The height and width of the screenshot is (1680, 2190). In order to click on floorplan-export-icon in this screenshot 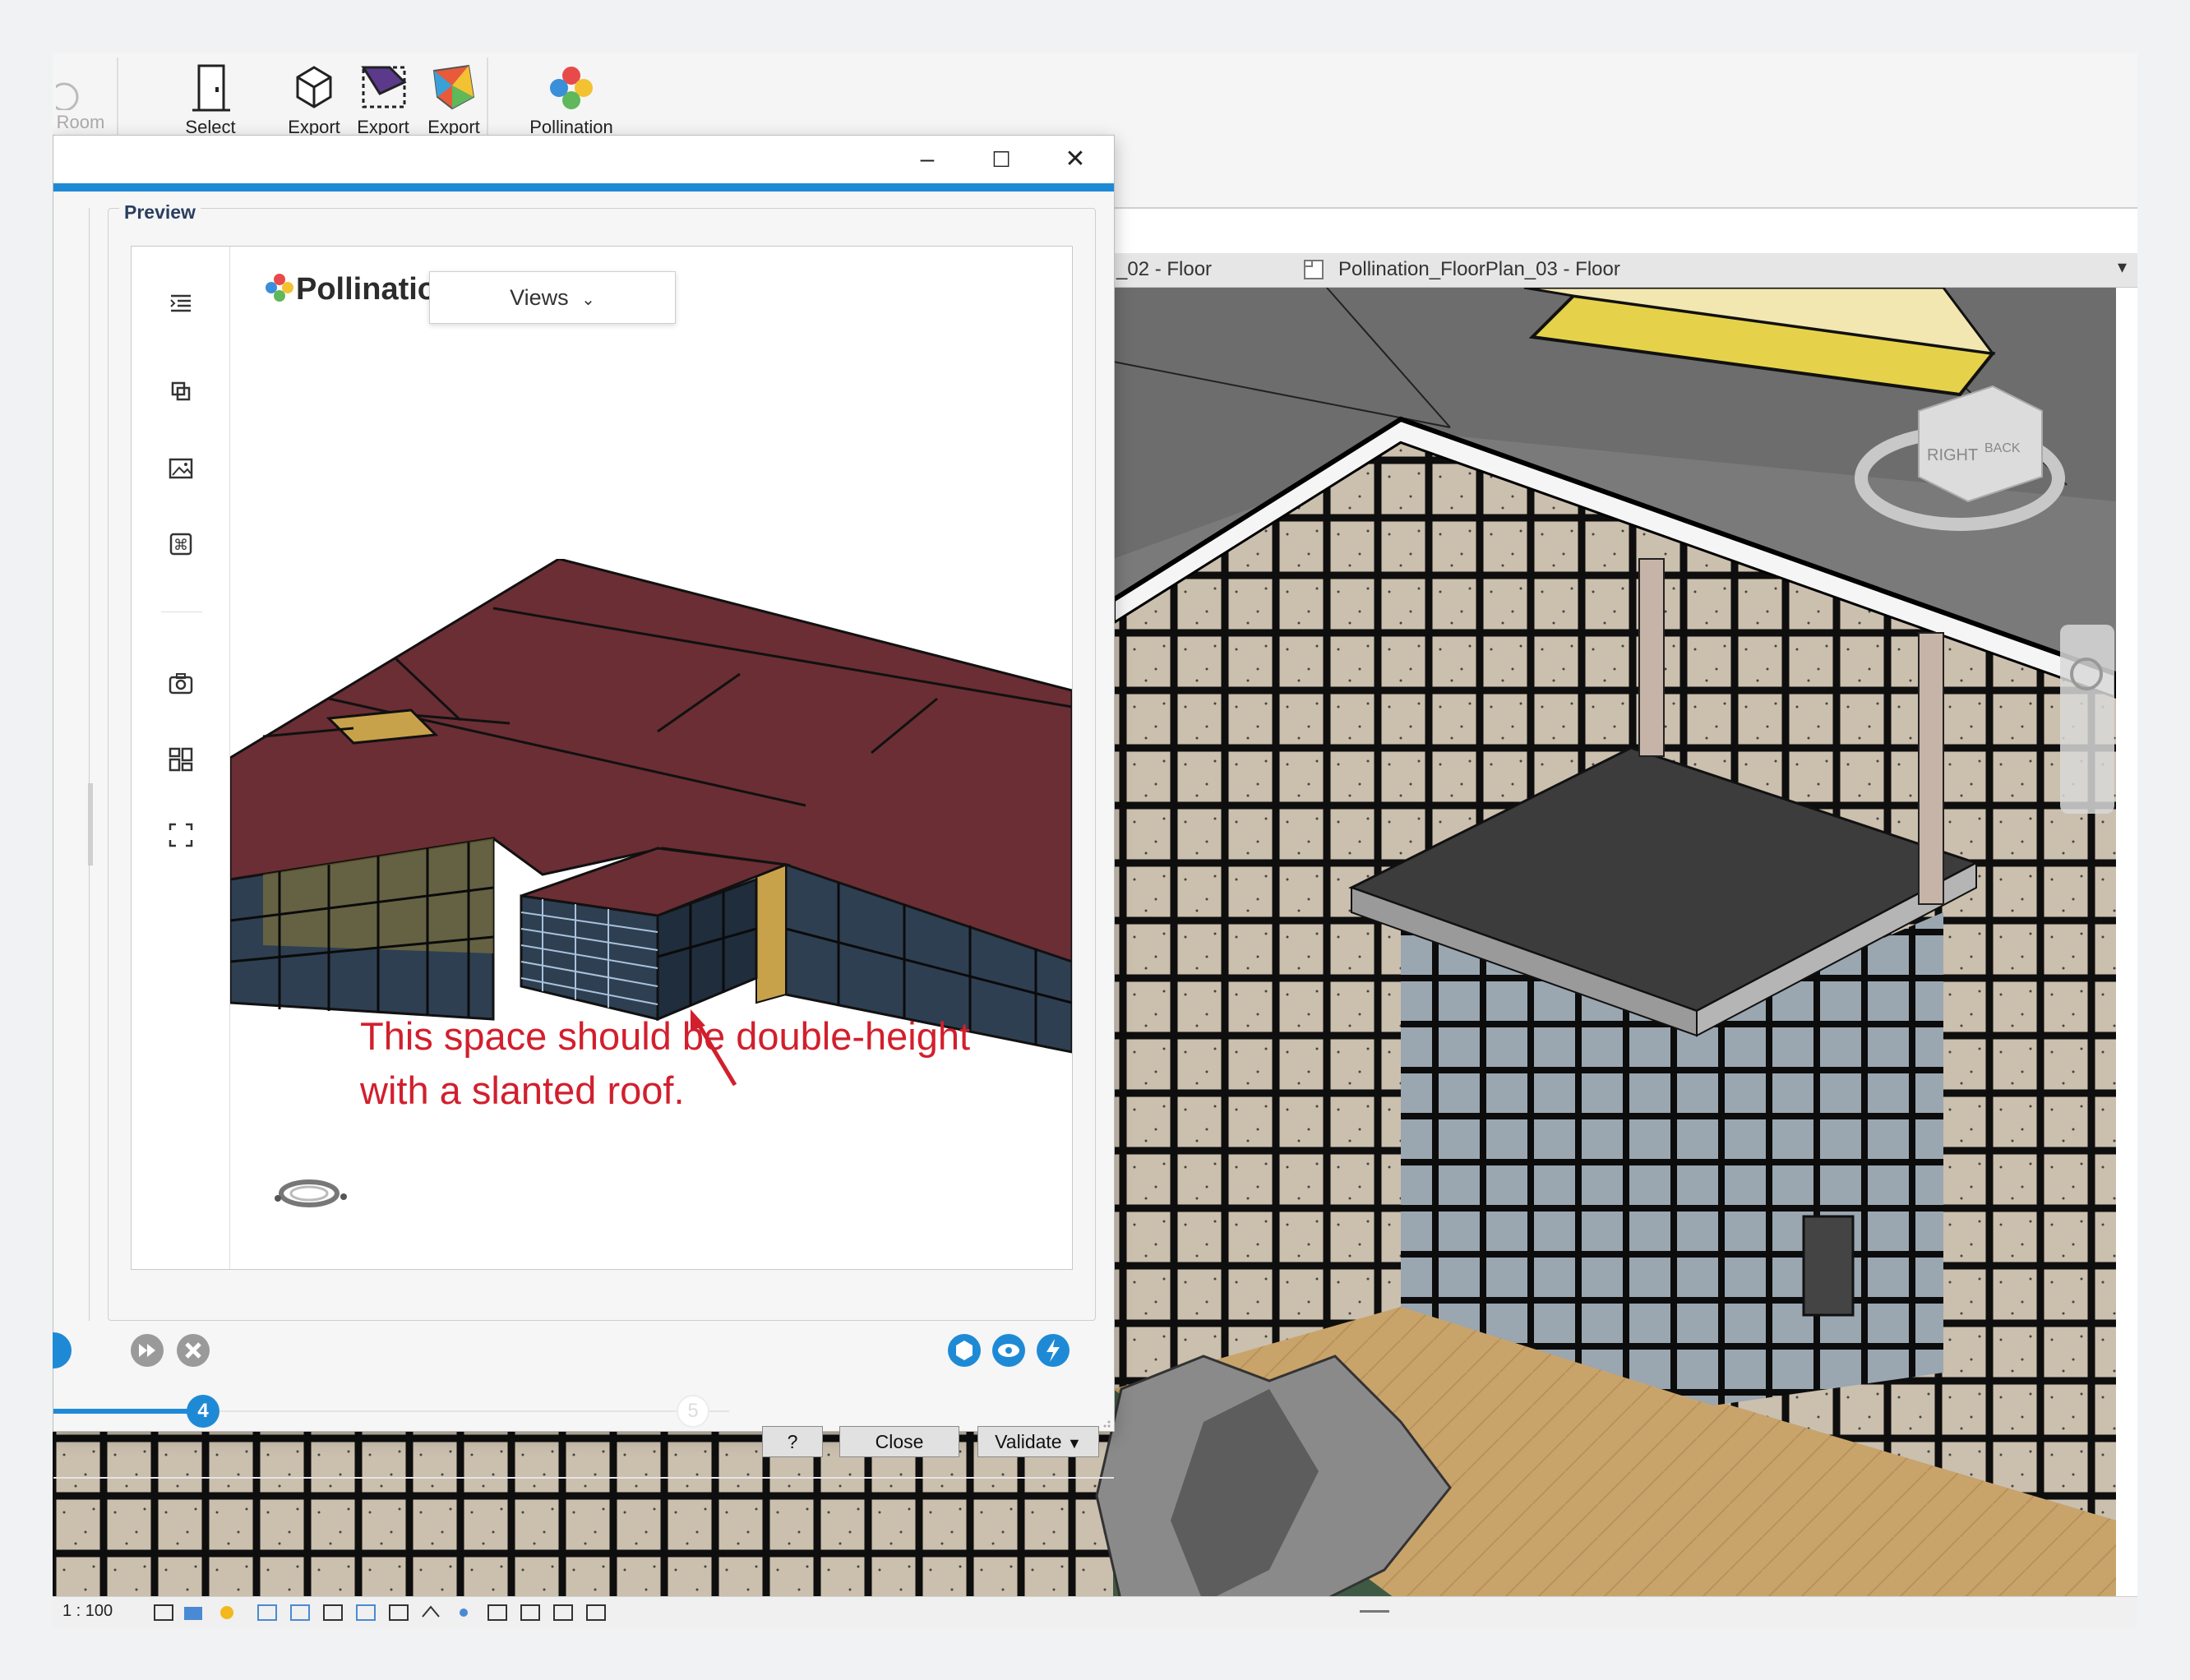, I will do `click(384, 87)`.